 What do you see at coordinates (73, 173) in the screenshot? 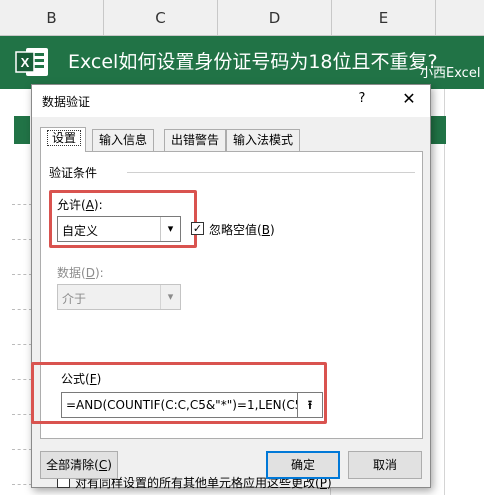
I see `validation-criteria-label: 验证条件` at bounding box center [73, 173].